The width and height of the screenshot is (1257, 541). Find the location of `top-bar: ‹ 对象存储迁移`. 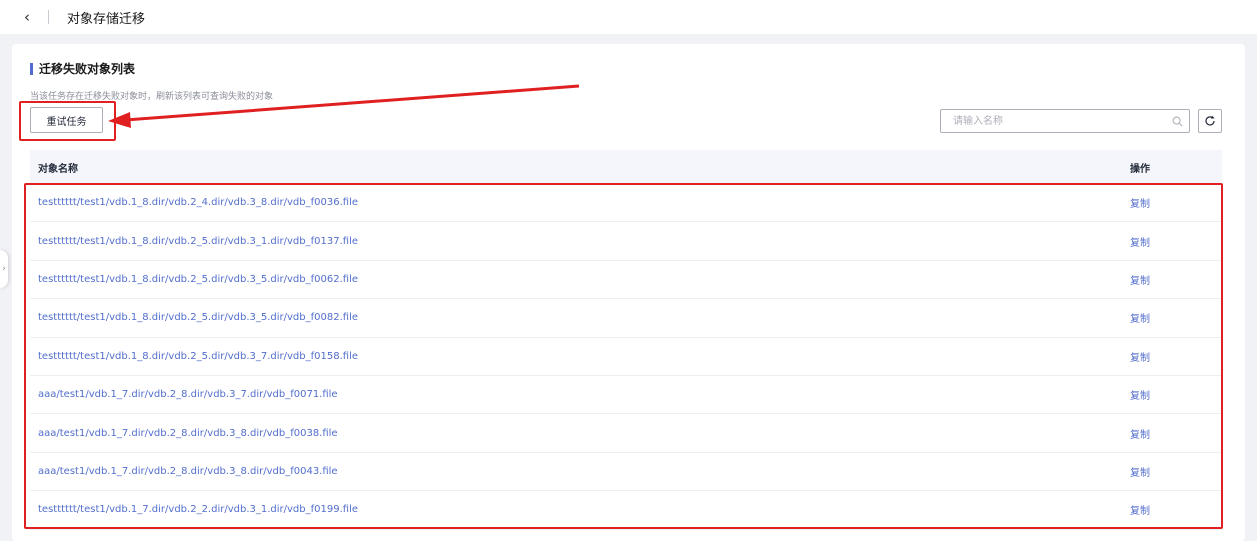

top-bar: ‹ 对象存储迁移 is located at coordinates (628, 17).